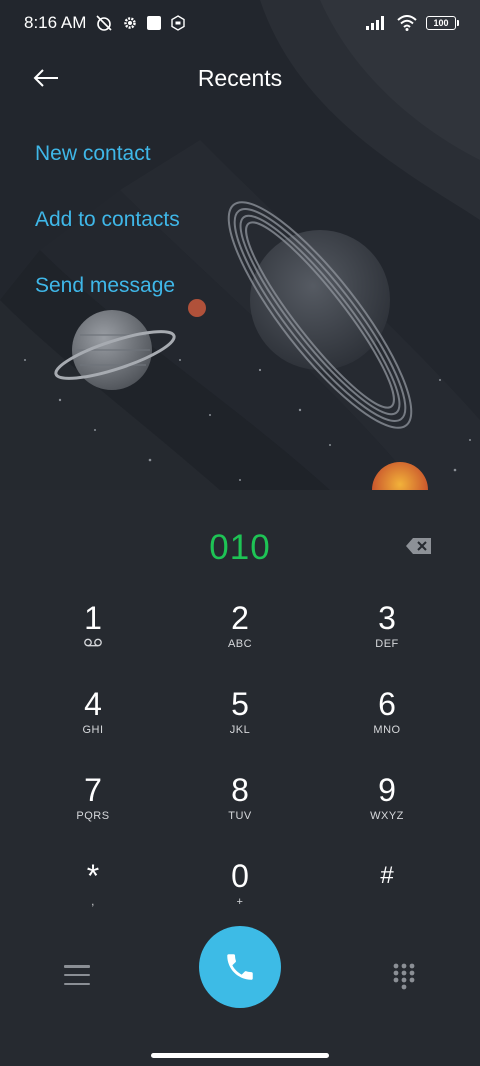  I want to click on key-2: 2 ABC, so click(240, 629).